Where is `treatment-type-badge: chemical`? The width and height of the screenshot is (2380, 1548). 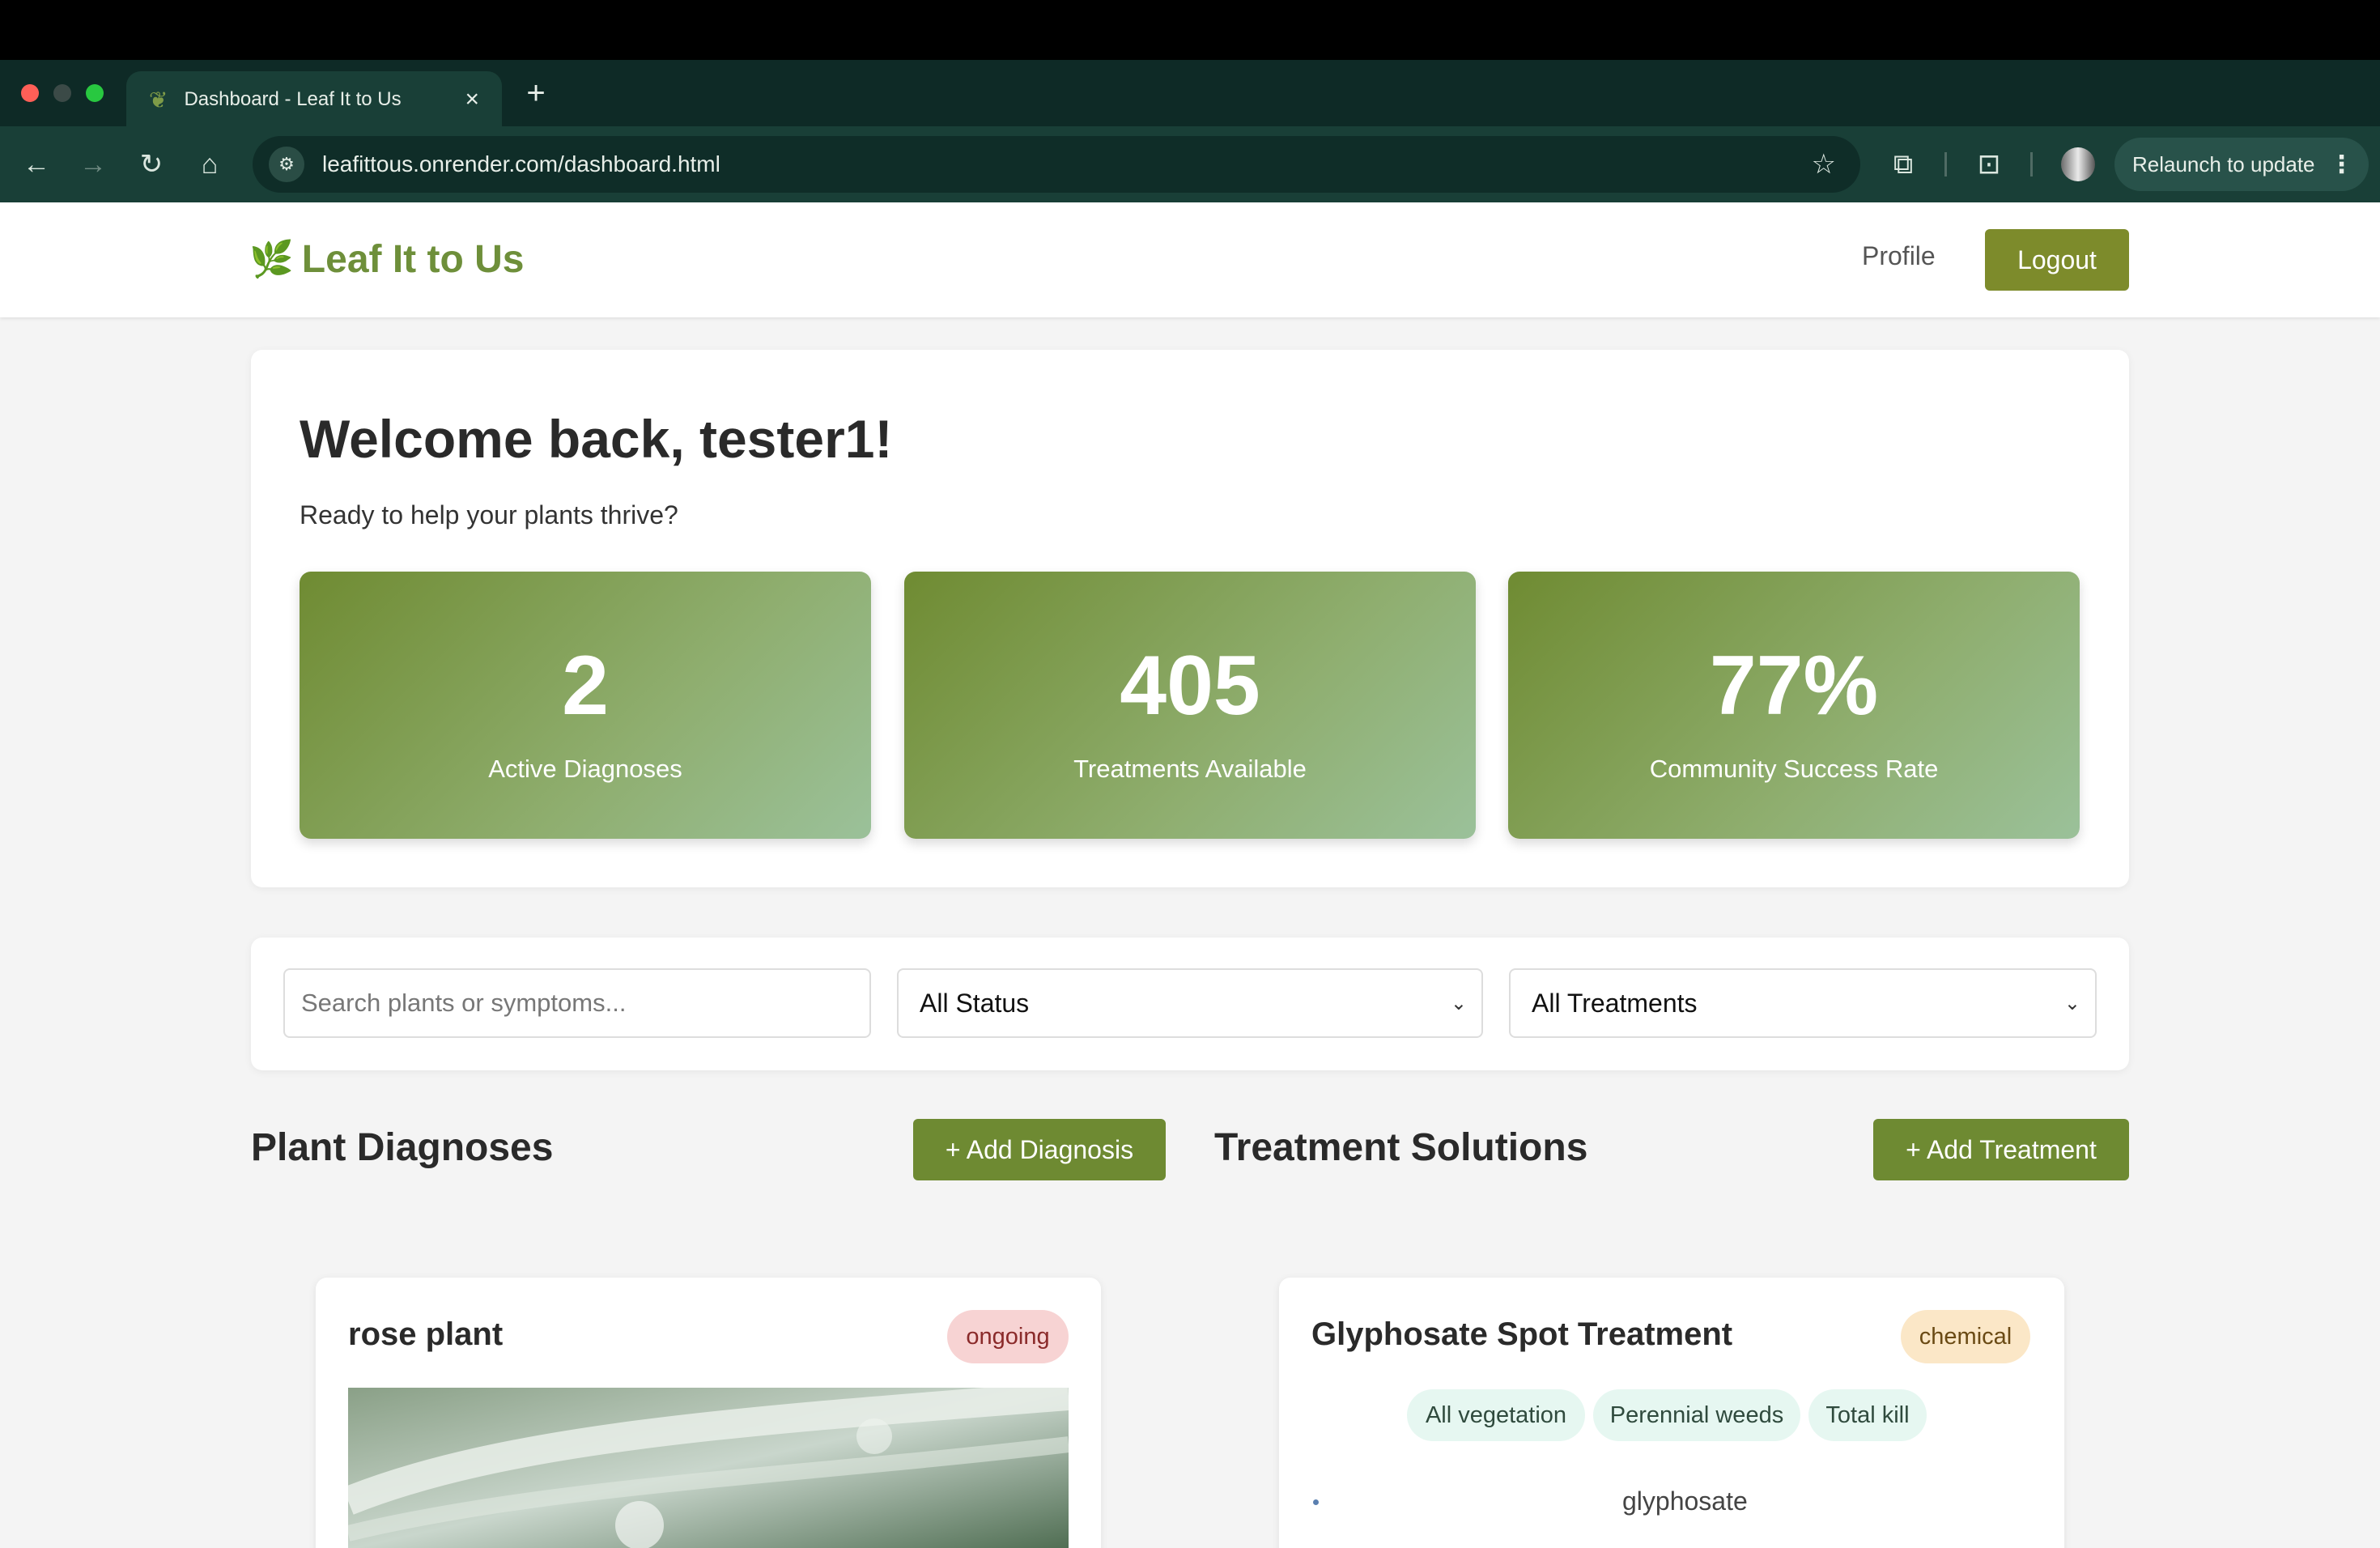
treatment-type-badge: chemical is located at coordinates (1965, 1336).